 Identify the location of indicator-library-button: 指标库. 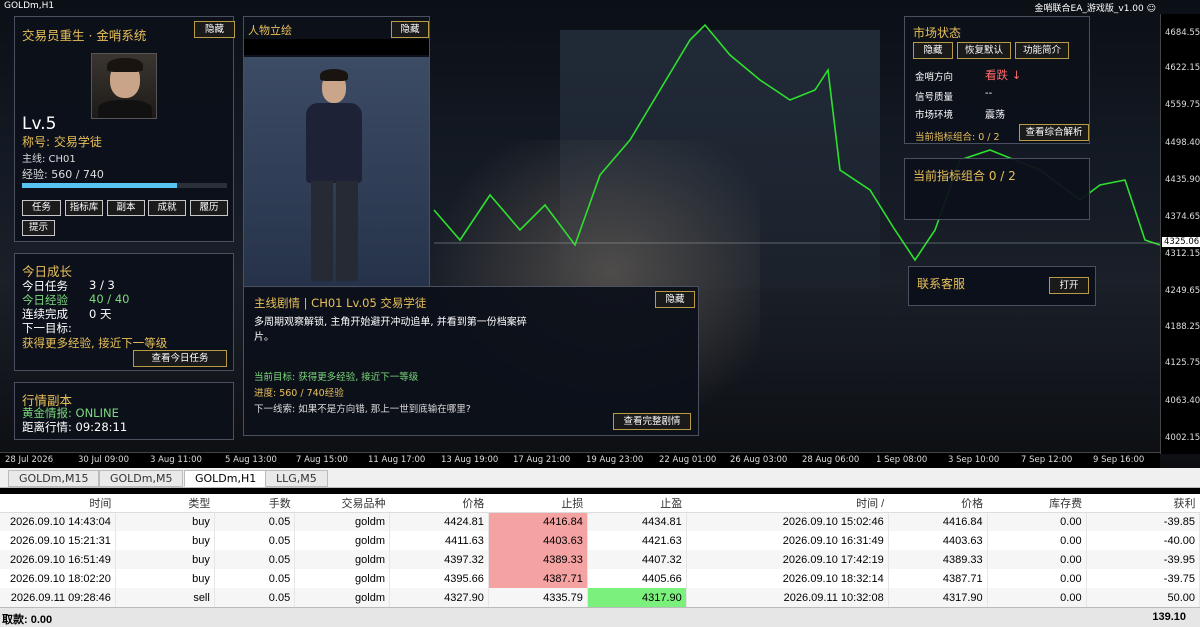
(84, 208).